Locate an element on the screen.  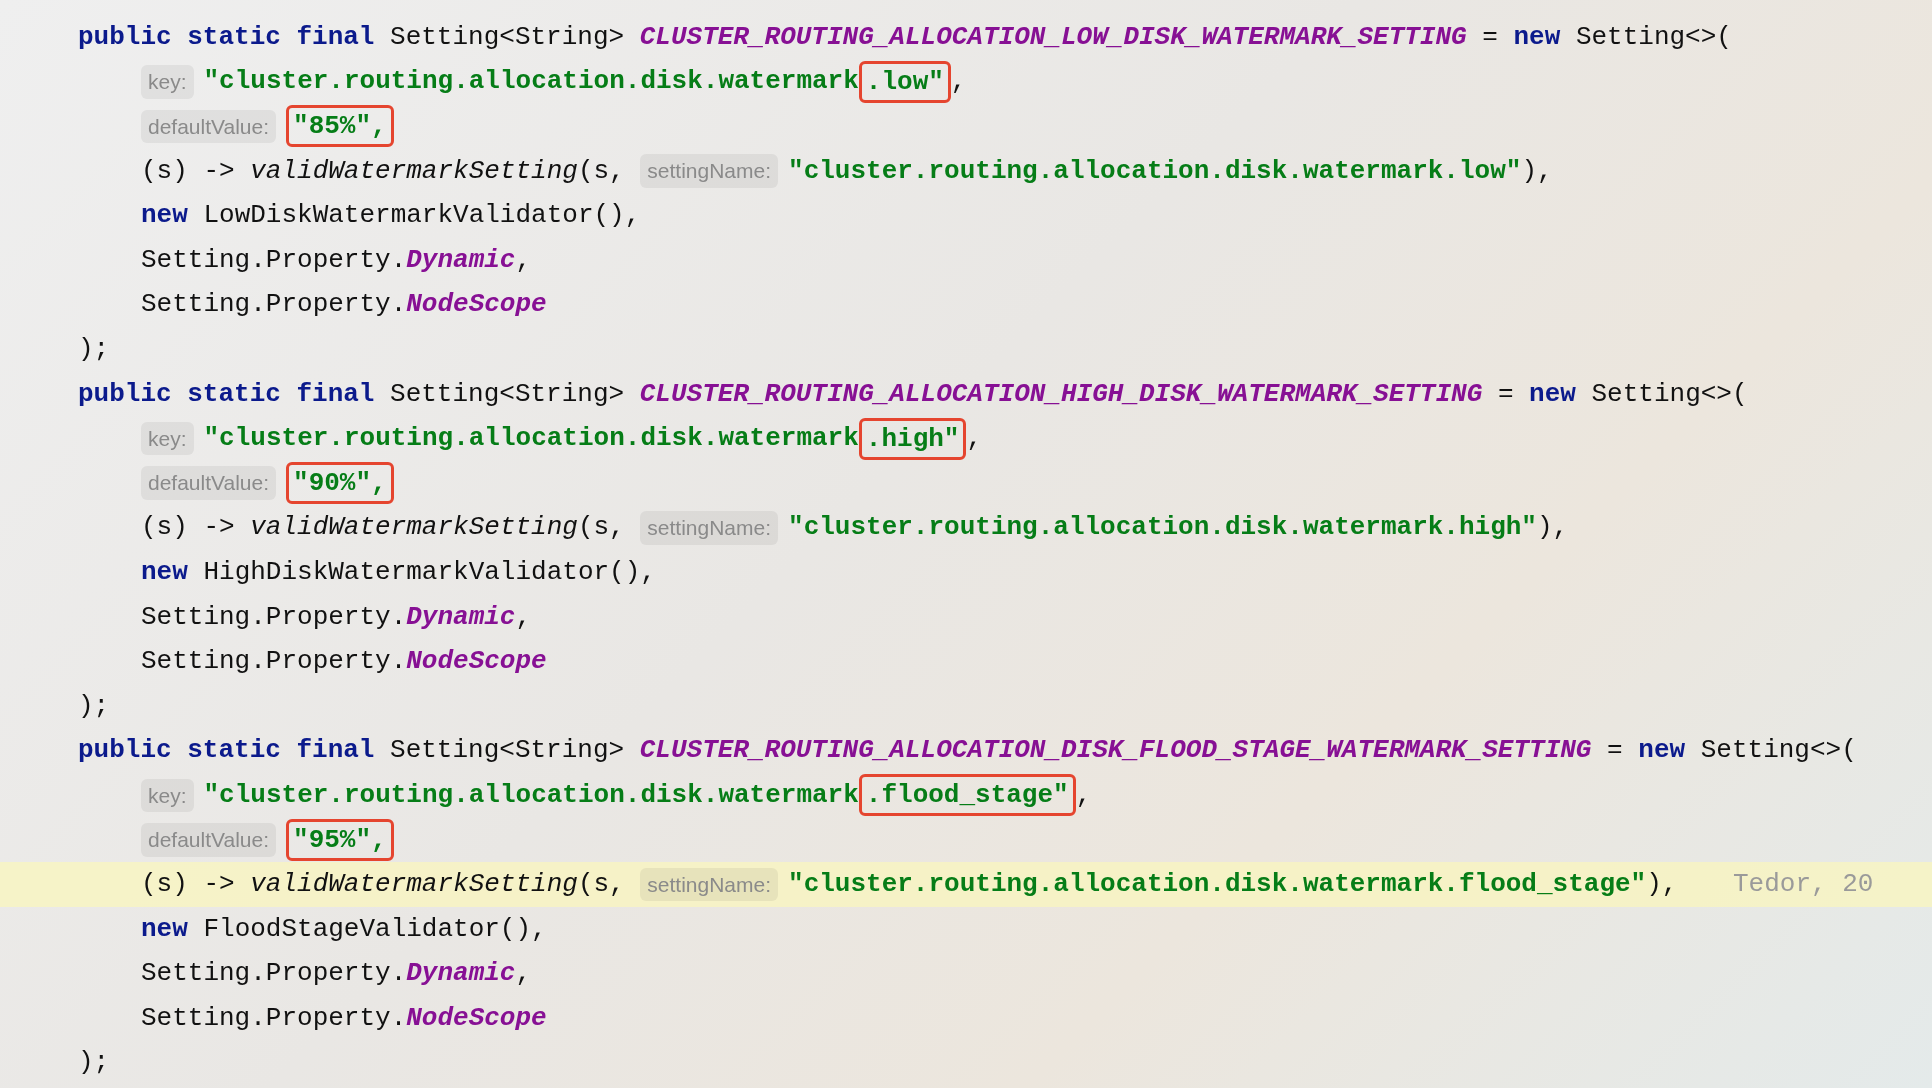
constant-name: CLUSTER_ROUTING_ALLOCATION_LOW_DISK_WATERMARK_SETTING is located at coordinates (1053, 37).